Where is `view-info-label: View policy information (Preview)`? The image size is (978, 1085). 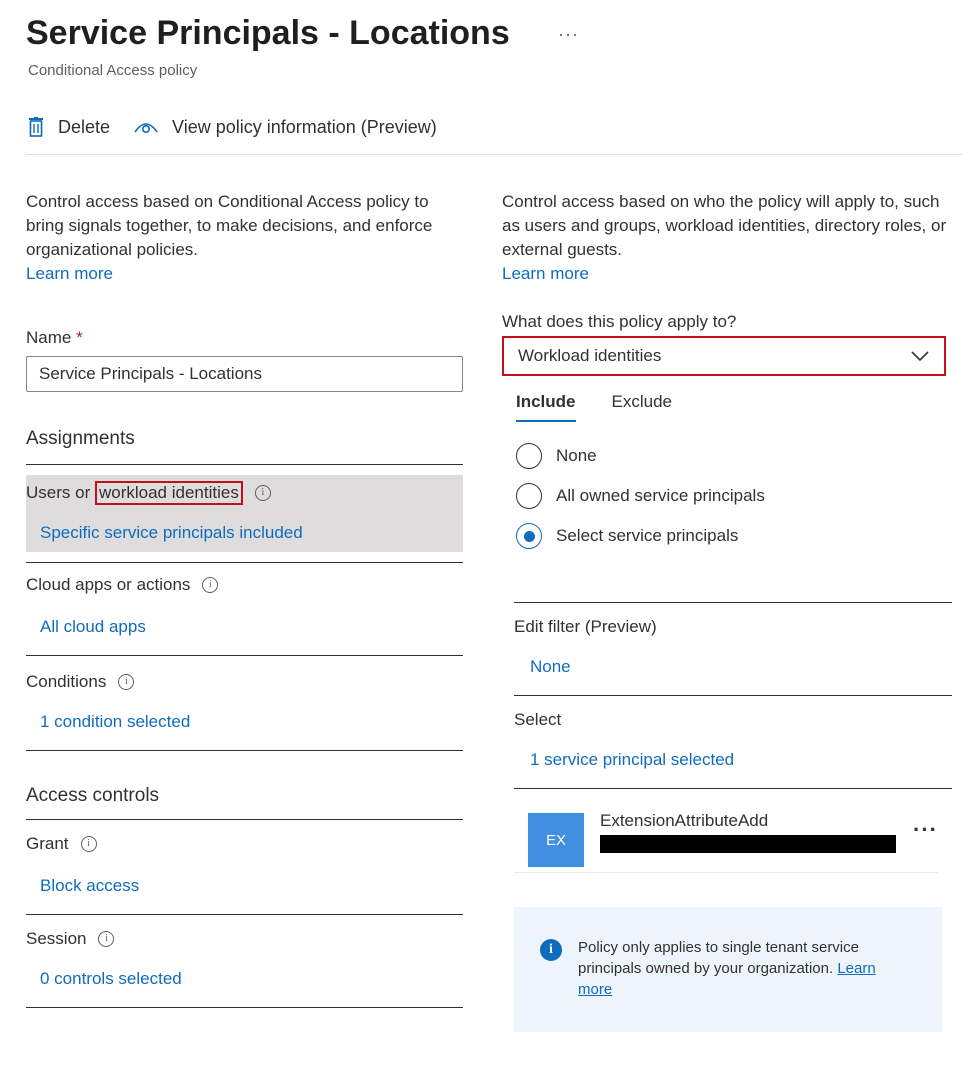
view-info-label: View policy information (Preview) is located at coordinates (304, 126).